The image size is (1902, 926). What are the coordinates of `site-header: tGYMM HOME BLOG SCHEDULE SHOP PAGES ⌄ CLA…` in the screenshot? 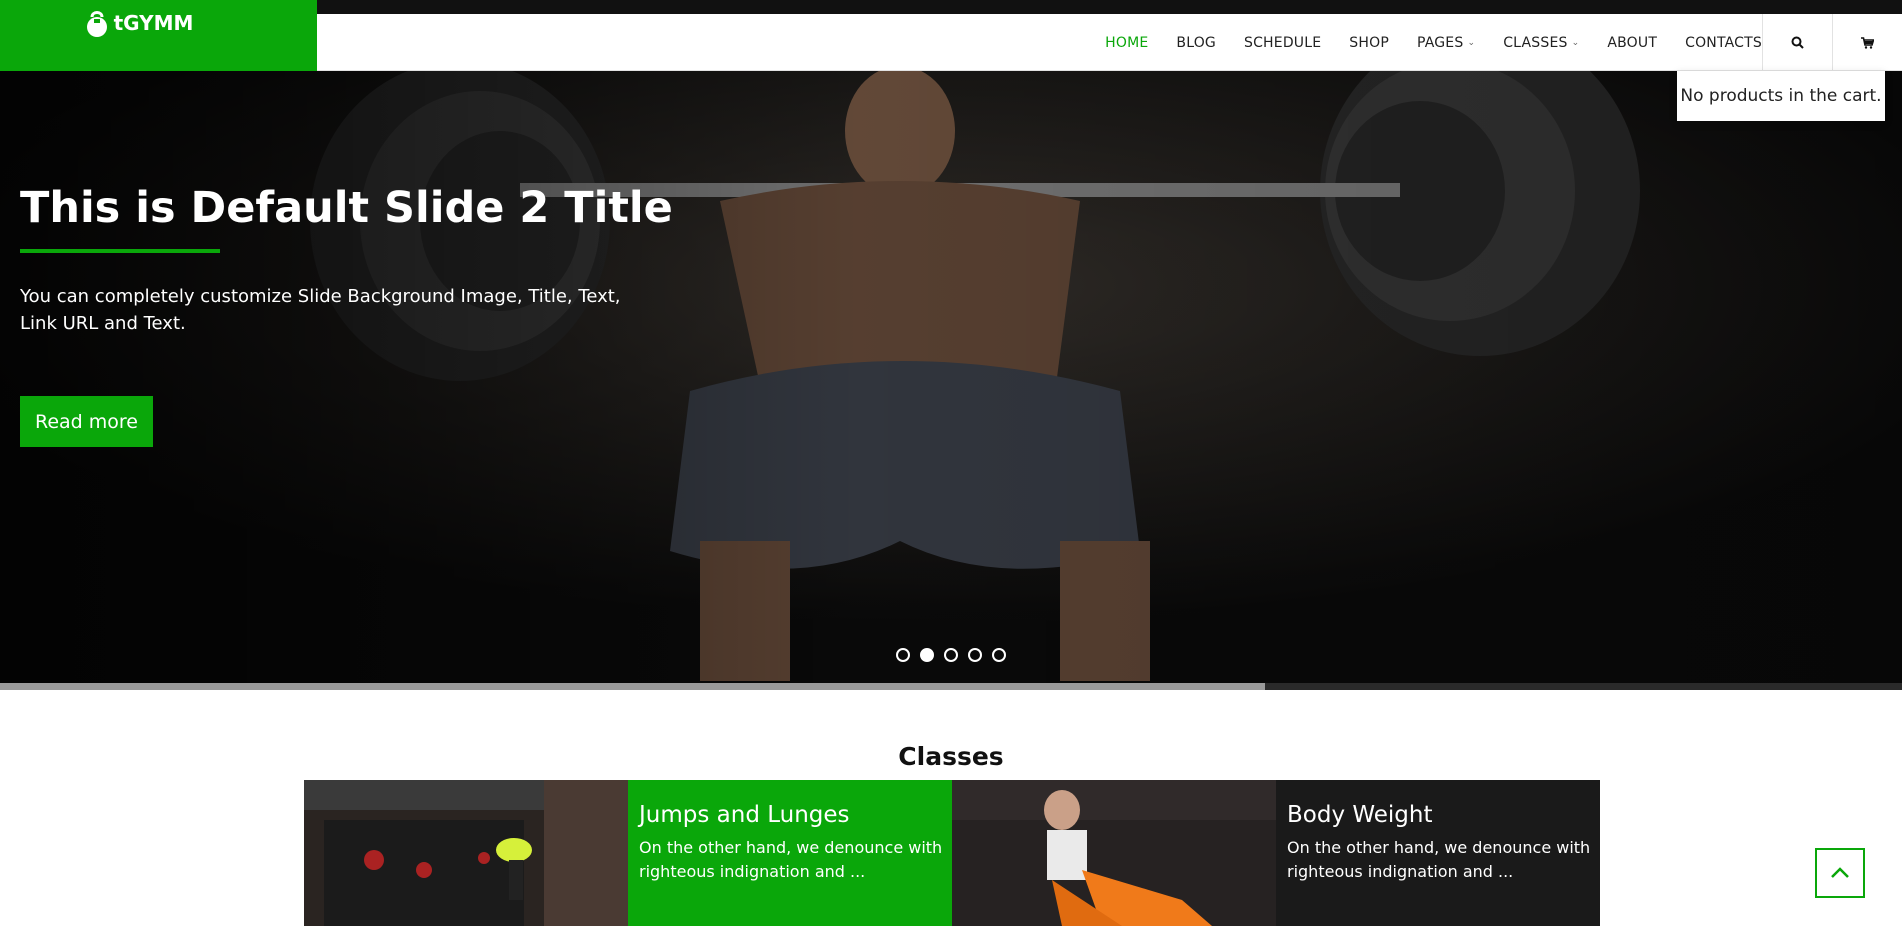 It's located at (951, 42).